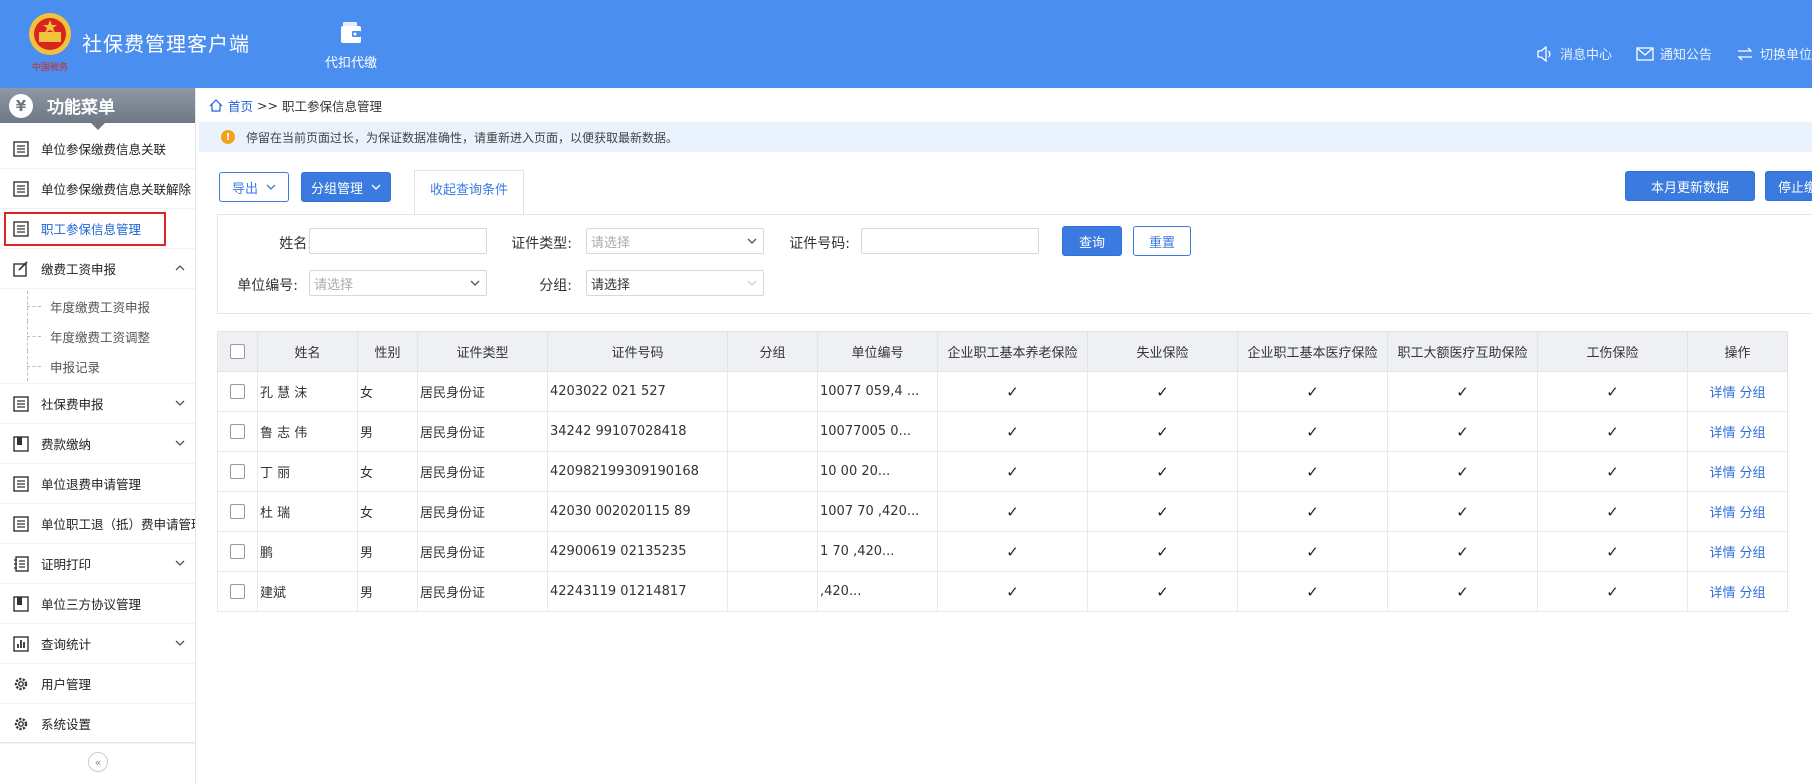 This screenshot has width=1812, height=783. Describe the element at coordinates (1645, 53) in the screenshot. I see `mail-icon` at that location.